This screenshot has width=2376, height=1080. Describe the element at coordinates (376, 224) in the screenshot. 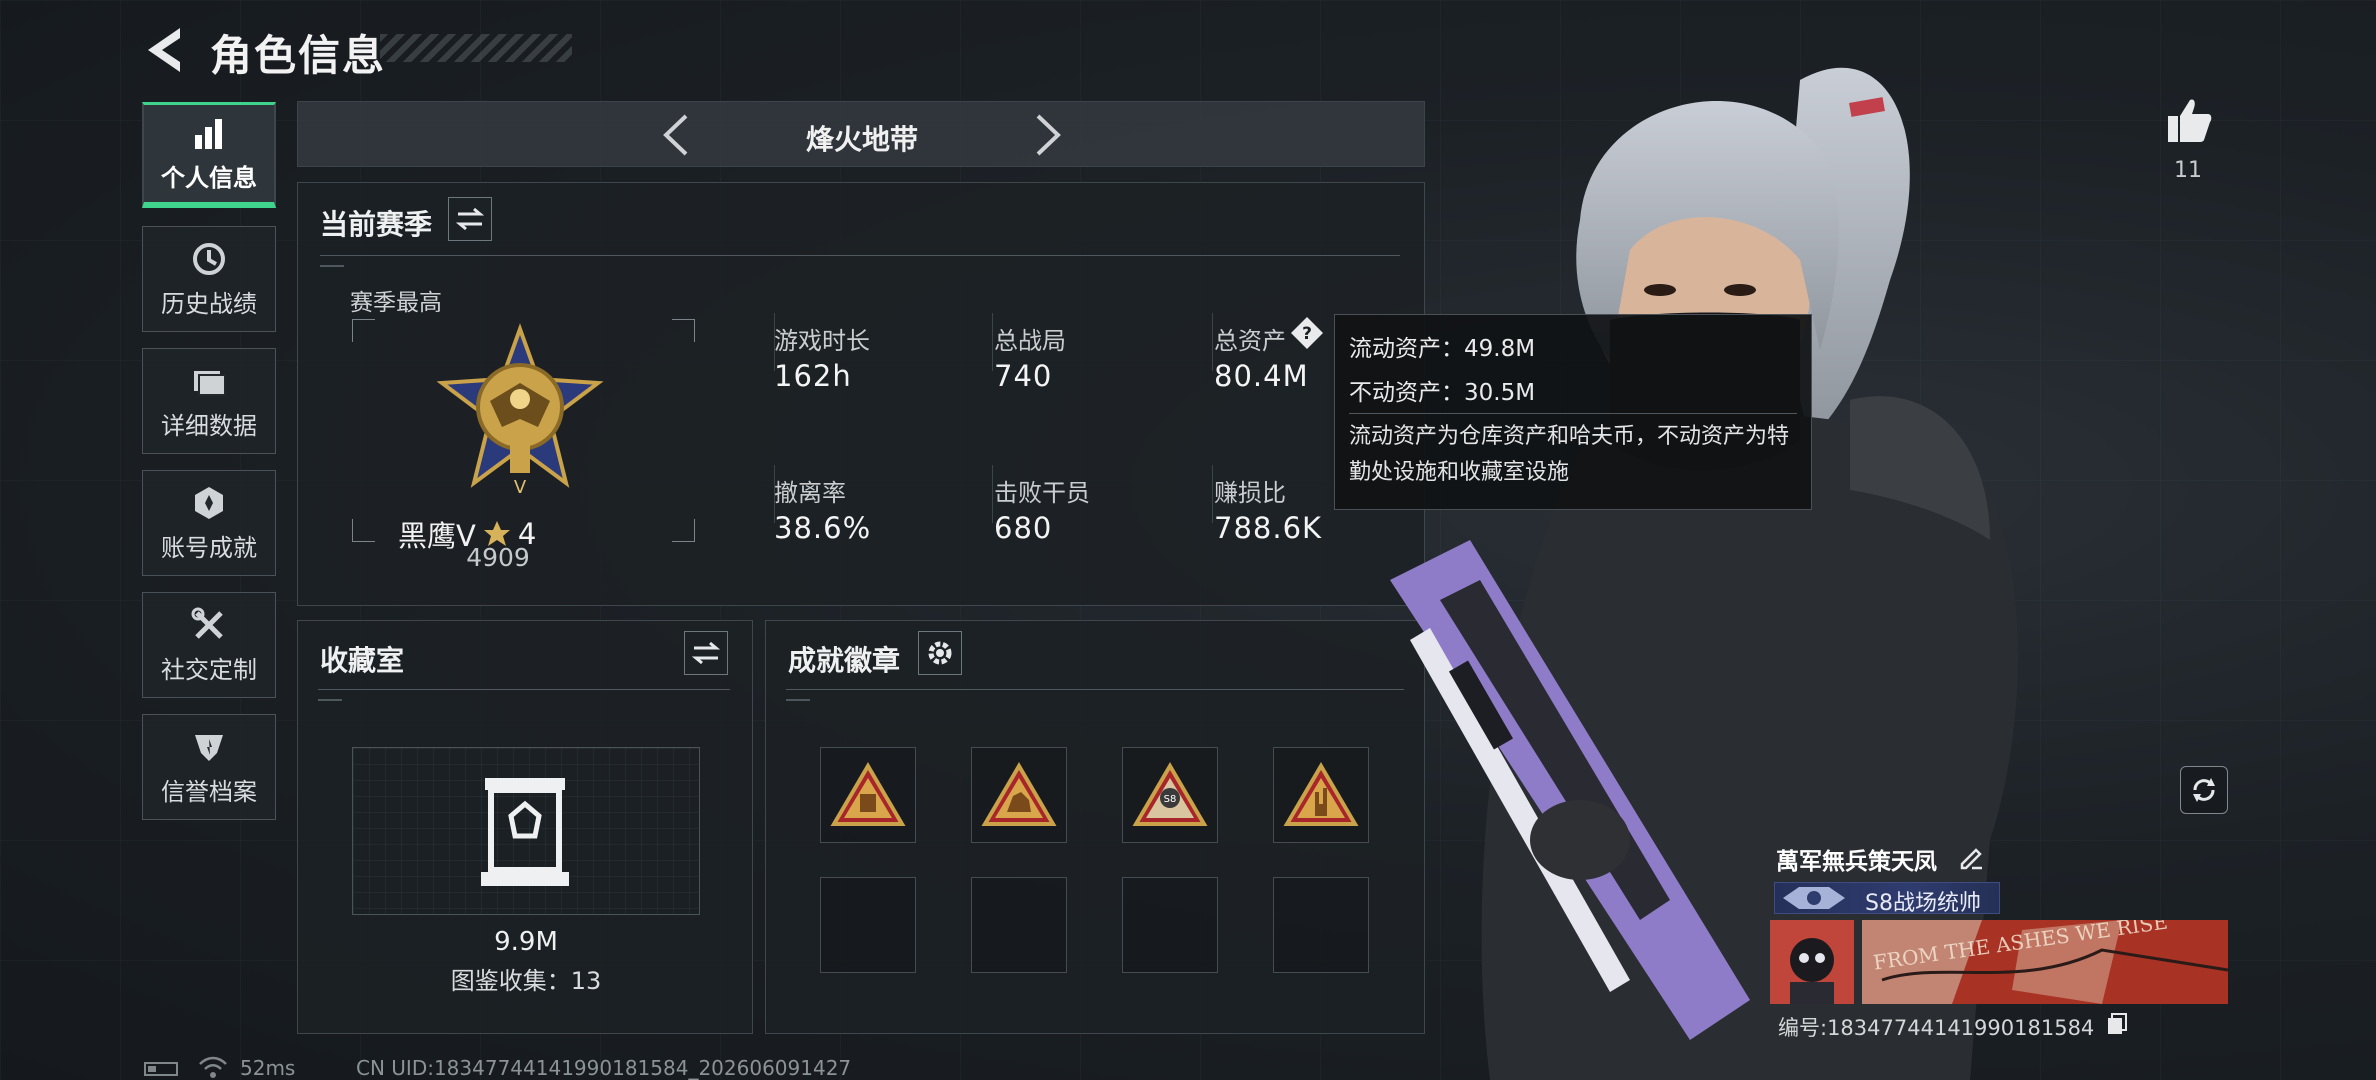

I see `season-title: 当前赛季` at that location.